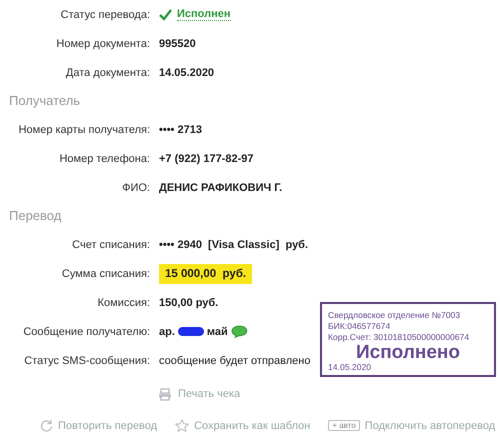  Describe the element at coordinates (399, 337) in the screenshot. I see `stamp-text: Корр.Счет: 30101810500000000674` at that location.